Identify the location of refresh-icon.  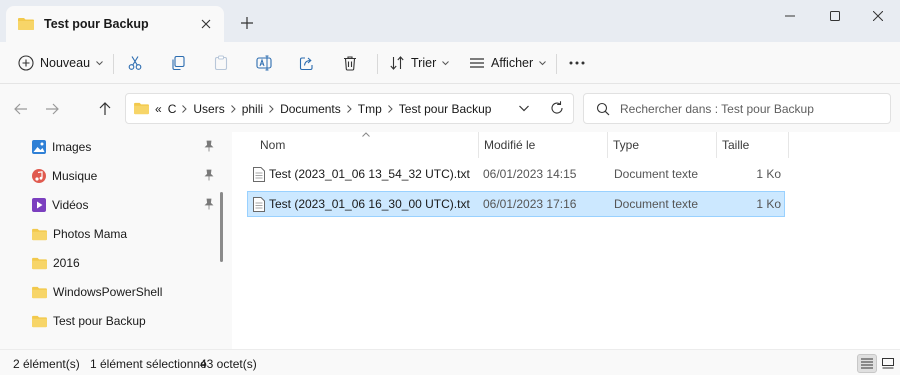
(557, 108).